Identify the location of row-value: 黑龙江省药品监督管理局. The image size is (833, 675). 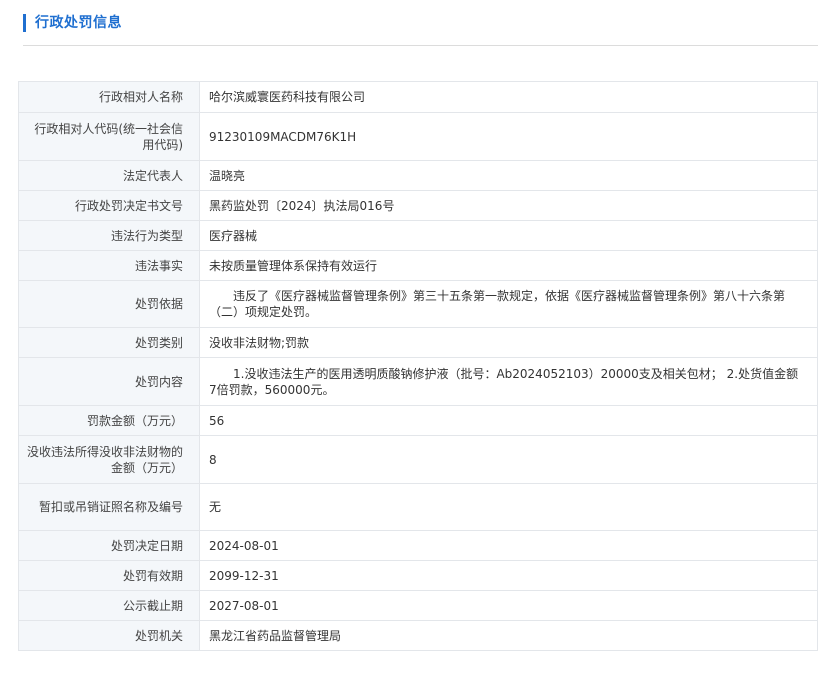
(508, 635).